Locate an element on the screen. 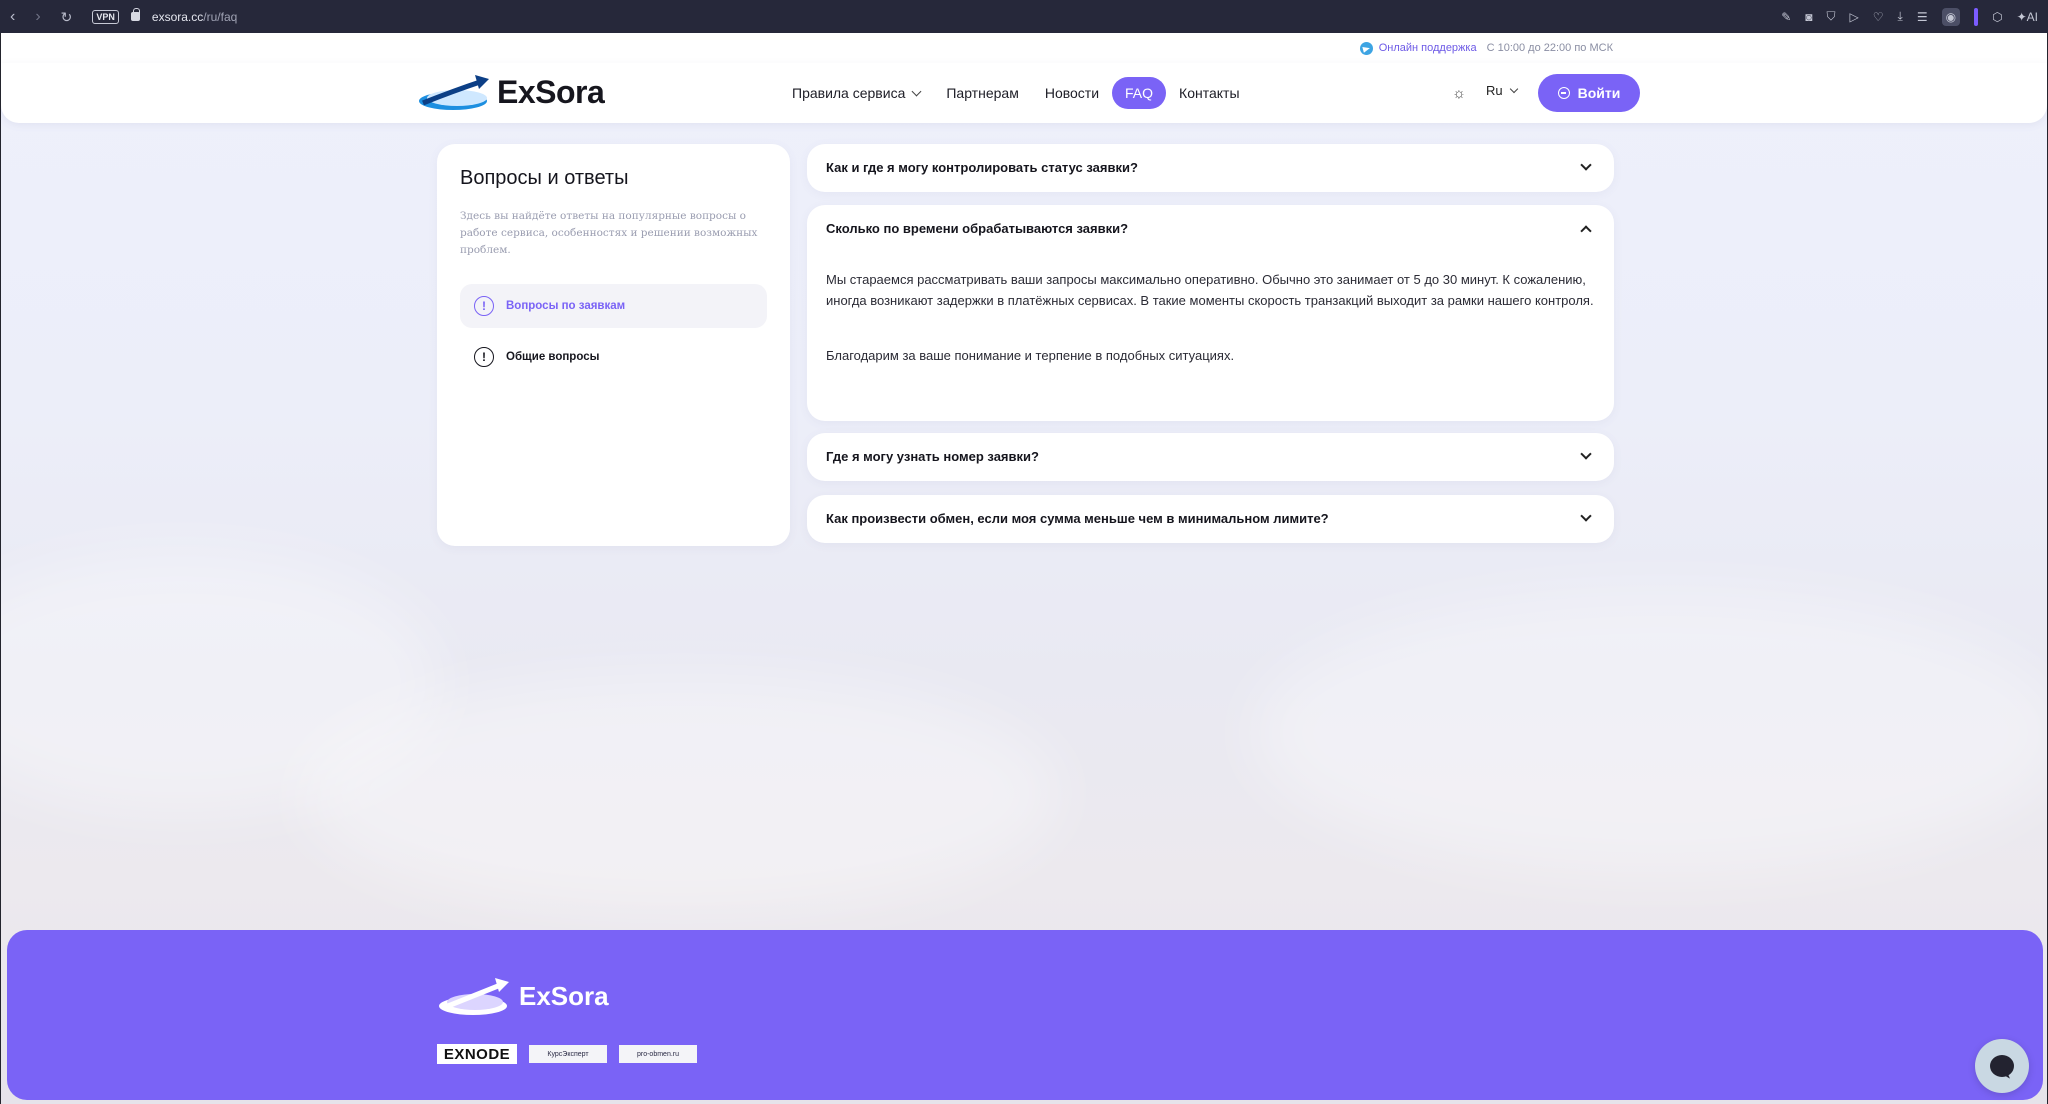  support-bar: Онлайн поддержка С 10:00 до 22:00 по МСК is located at coordinates (1024, 48).